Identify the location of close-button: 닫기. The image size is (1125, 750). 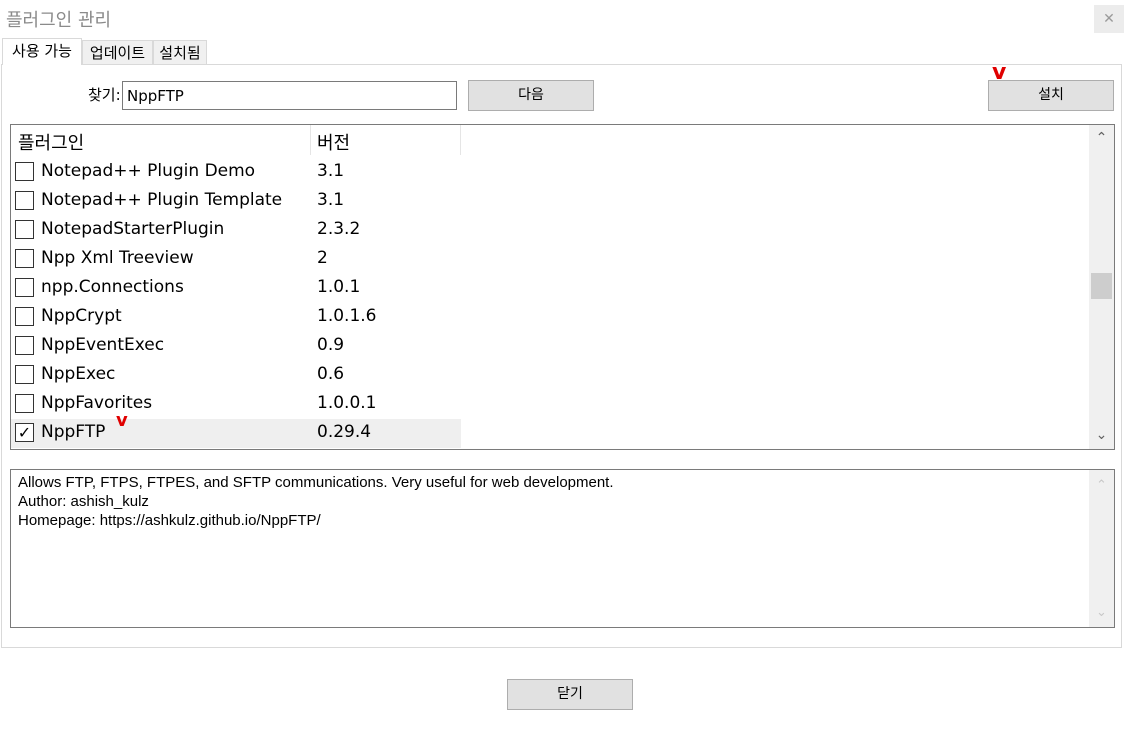
(570, 694).